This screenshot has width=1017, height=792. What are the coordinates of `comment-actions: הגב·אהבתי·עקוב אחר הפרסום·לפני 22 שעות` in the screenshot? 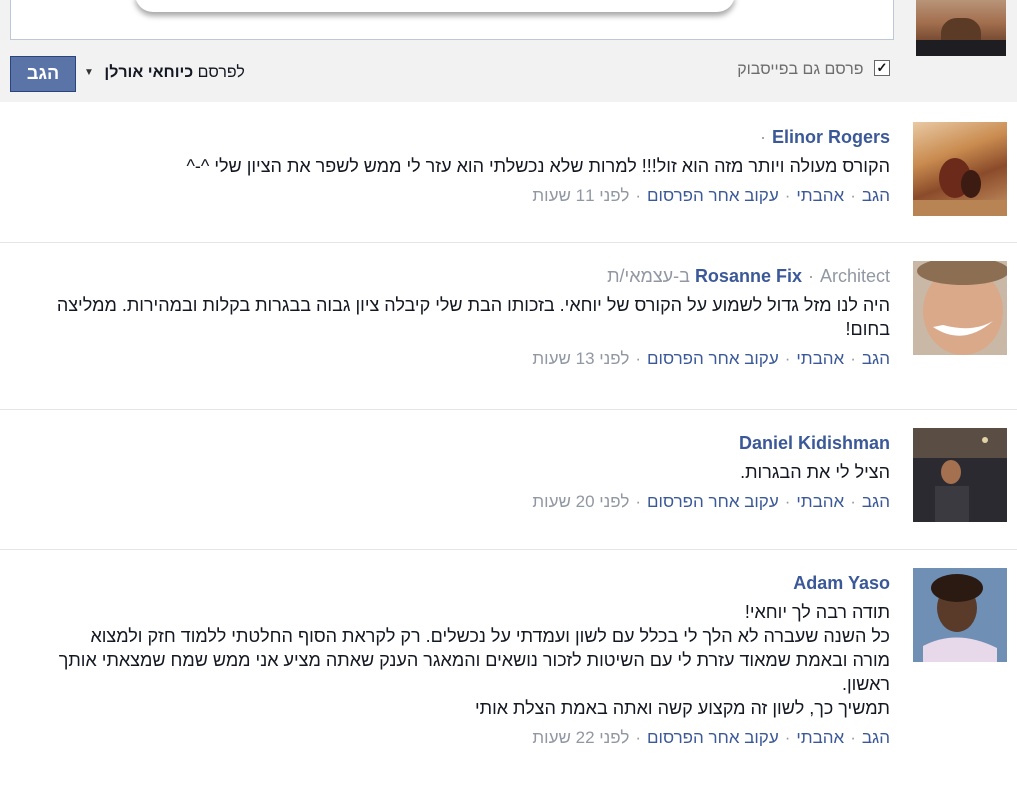 It's located at (711, 737).